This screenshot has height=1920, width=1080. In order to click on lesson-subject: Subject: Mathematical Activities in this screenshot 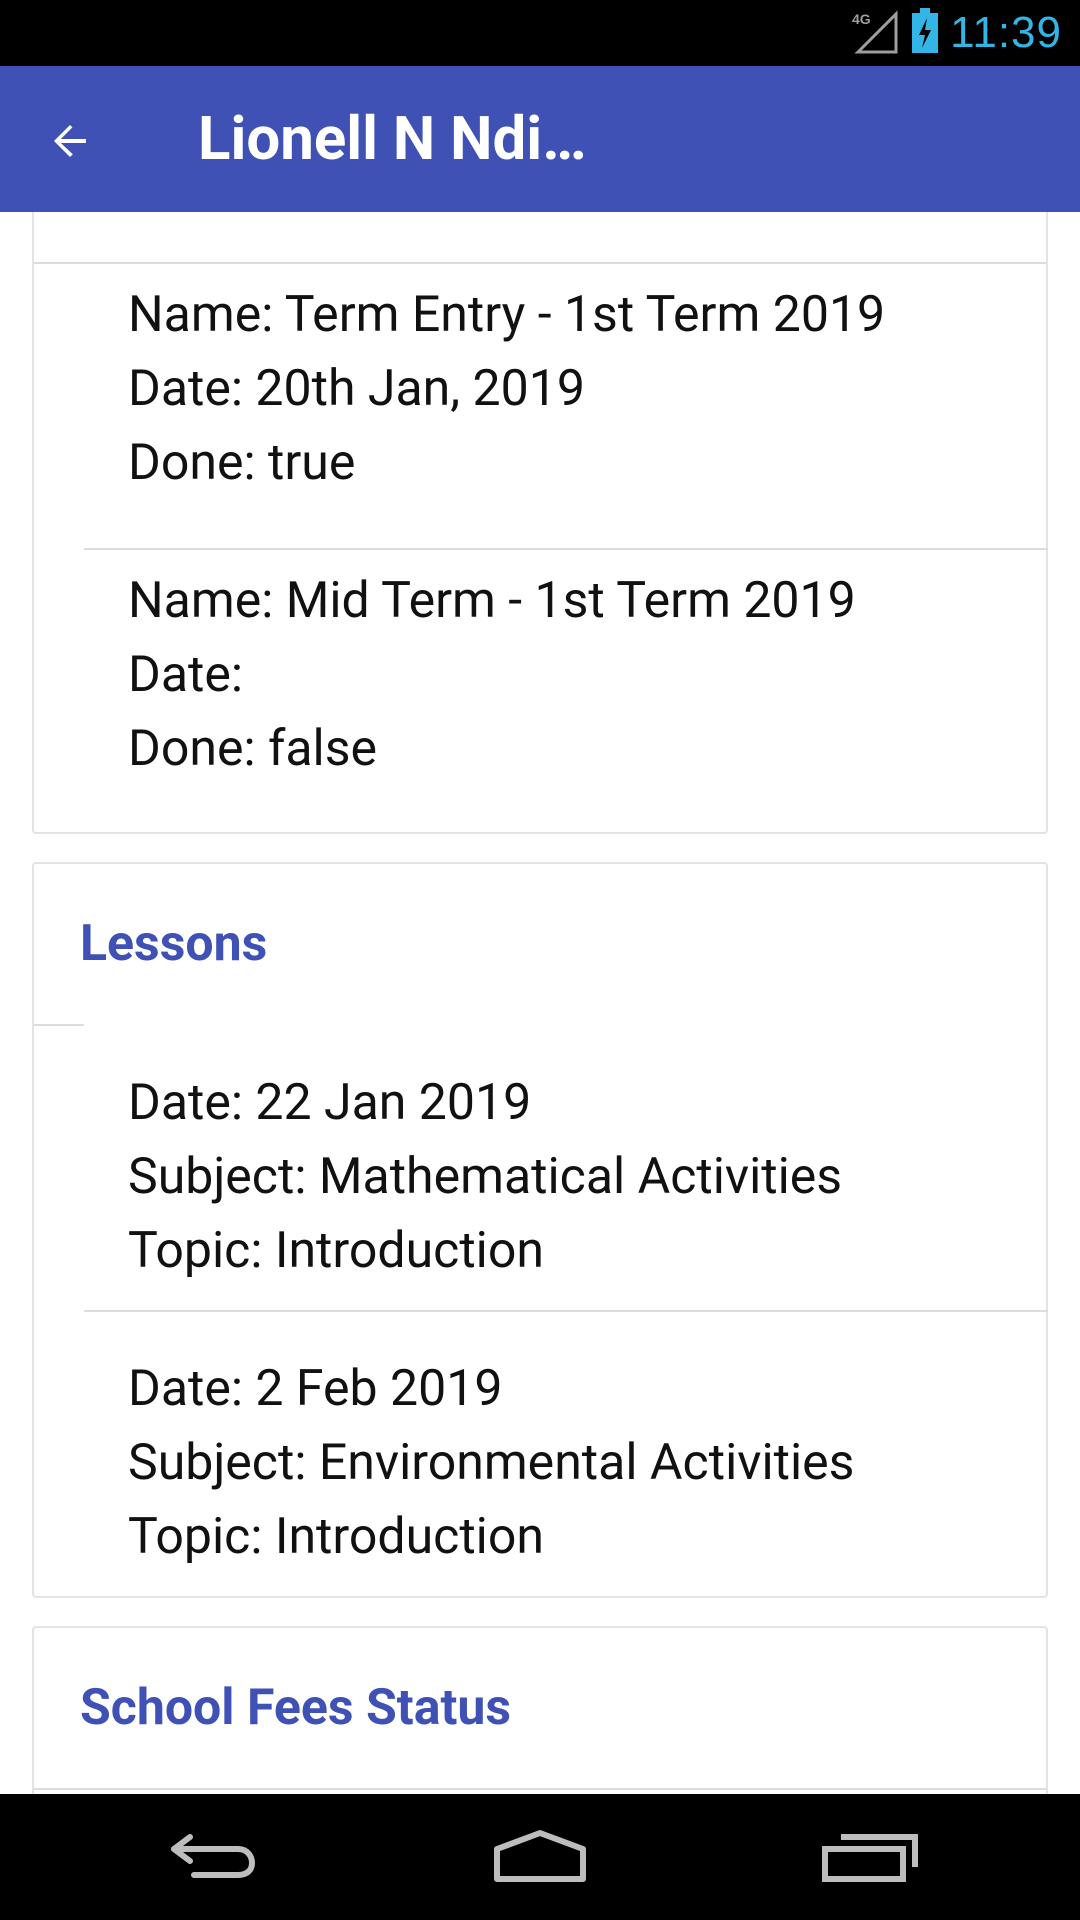, I will do `click(485, 1177)`.